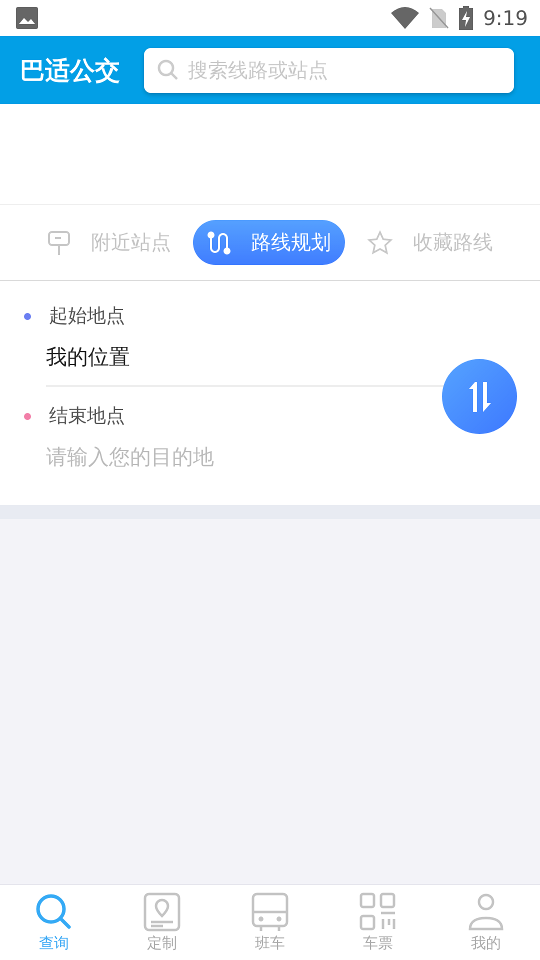 The width and height of the screenshot is (540, 960). Describe the element at coordinates (162, 912) in the screenshot. I see `map-pin-card-icon` at that location.